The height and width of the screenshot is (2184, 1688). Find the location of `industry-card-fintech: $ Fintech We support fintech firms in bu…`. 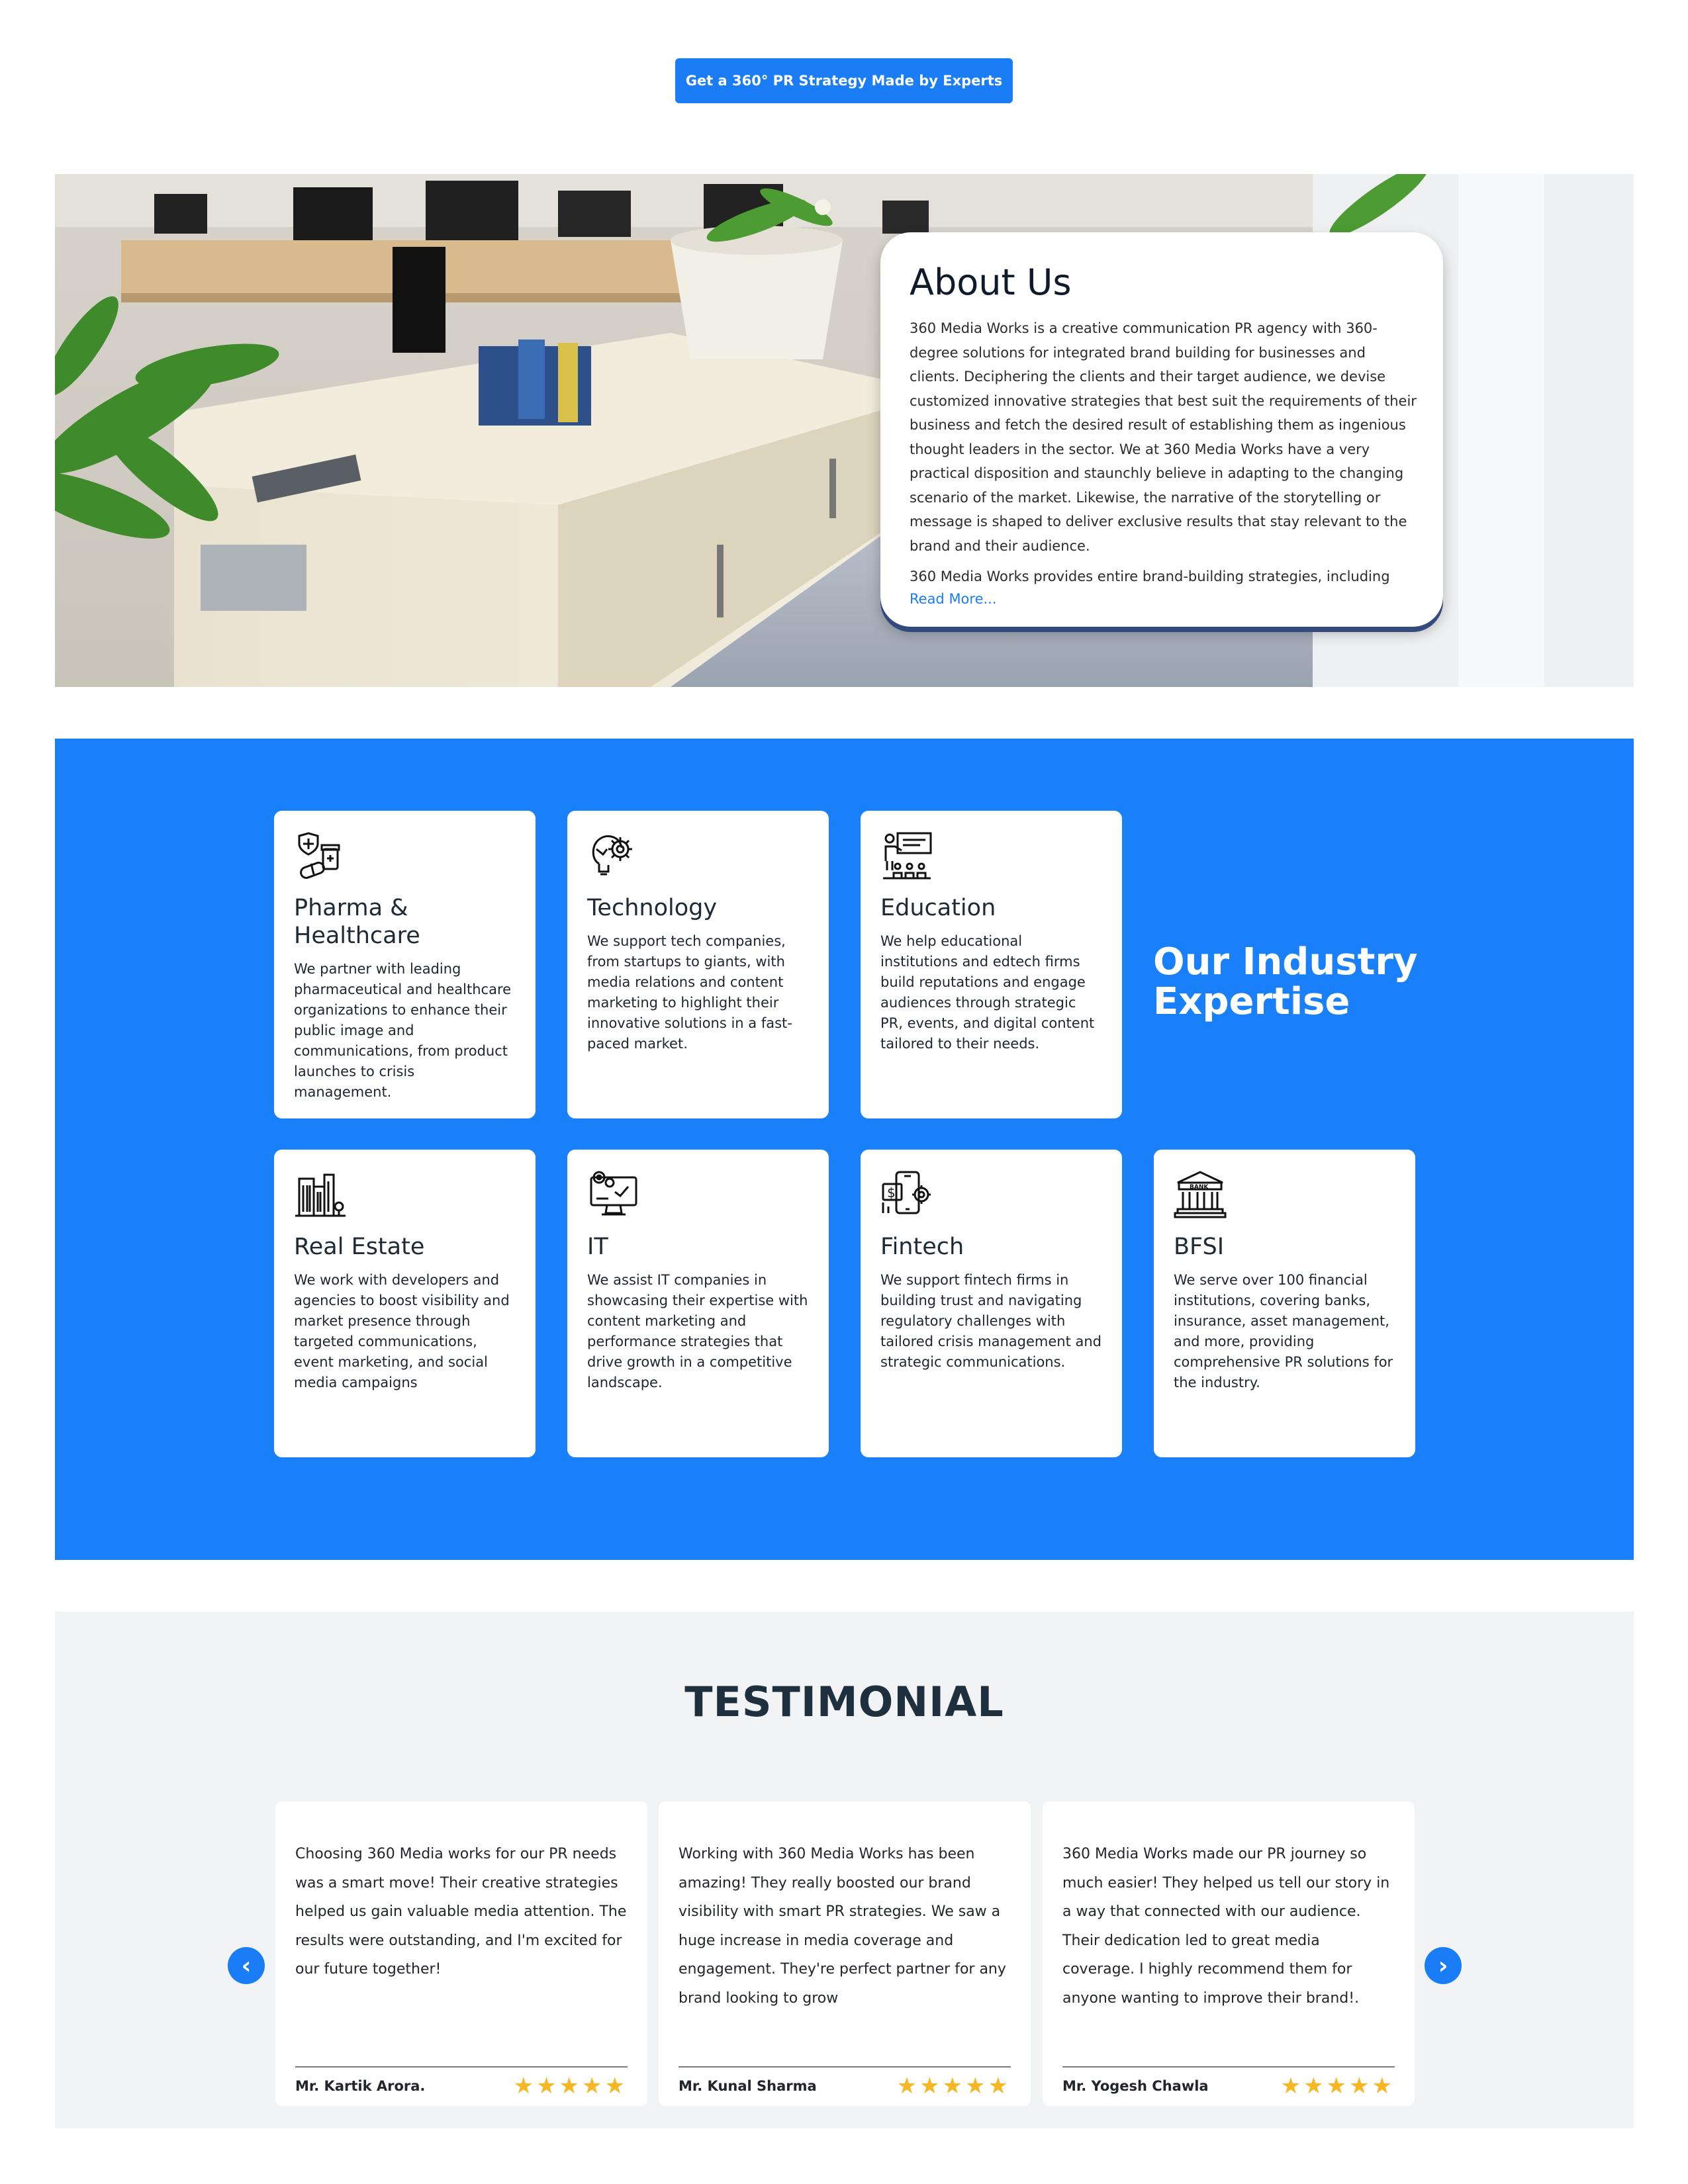

industry-card-fintech: $ Fintech We support fintech firms in bu… is located at coordinates (991, 1304).